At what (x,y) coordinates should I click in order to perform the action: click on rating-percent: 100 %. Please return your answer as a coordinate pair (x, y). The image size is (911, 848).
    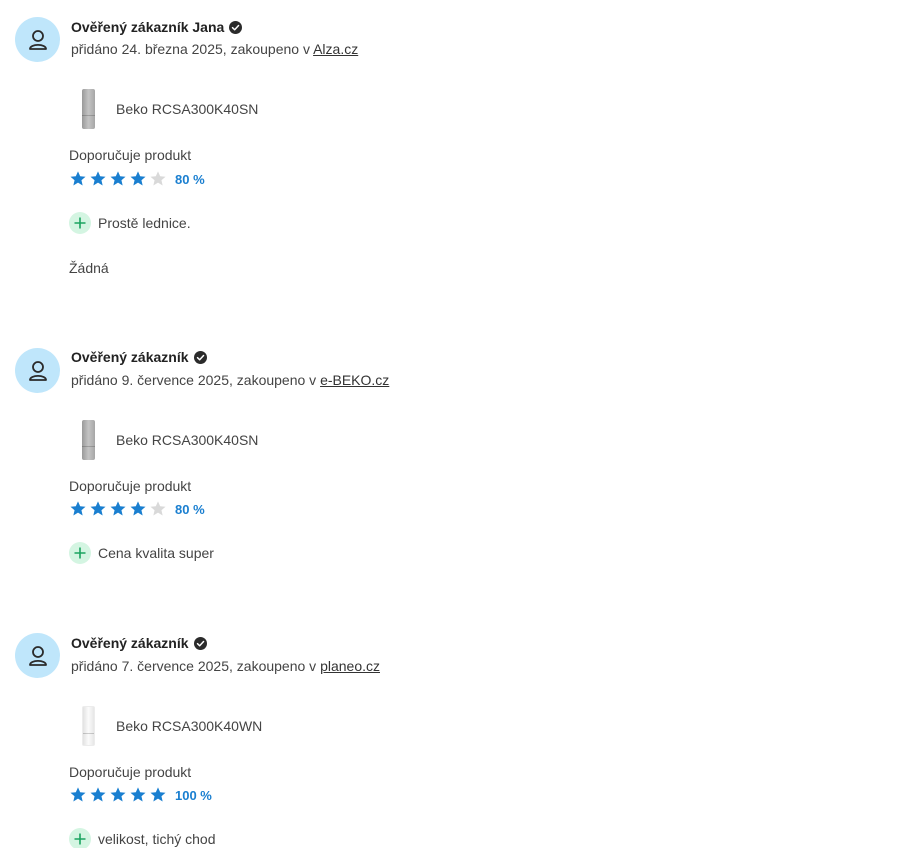
    Looking at the image, I should click on (193, 795).